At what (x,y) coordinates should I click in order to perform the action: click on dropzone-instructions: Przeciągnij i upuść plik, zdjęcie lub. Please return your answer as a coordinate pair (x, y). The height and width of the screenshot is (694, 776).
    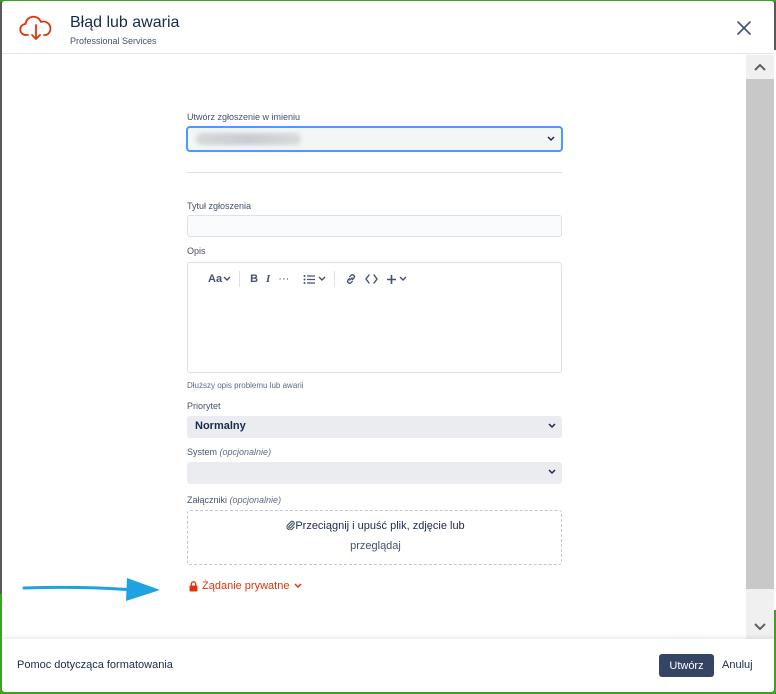
    Looking at the image, I should click on (375, 526).